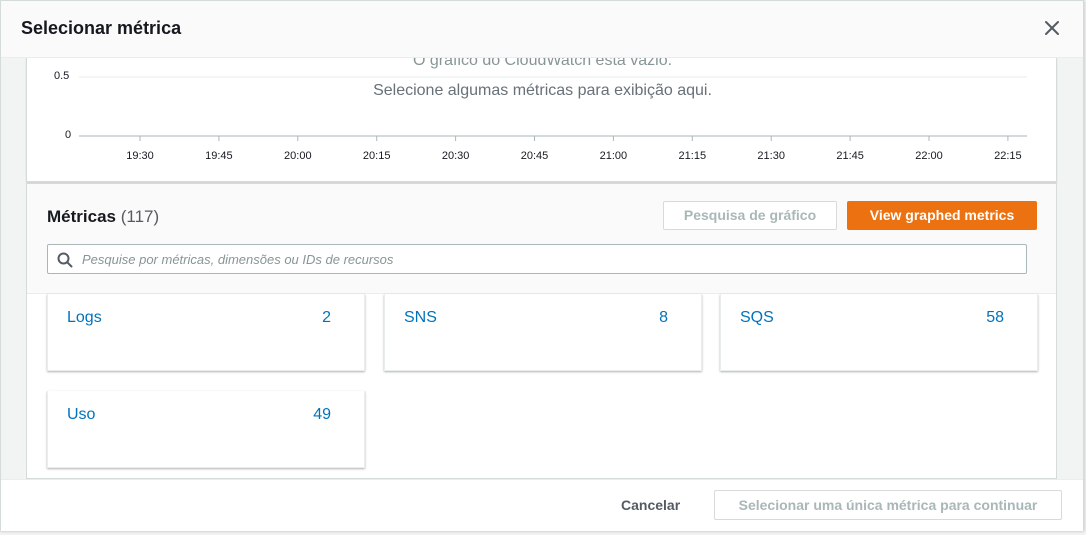  Describe the element at coordinates (929, 156) in the screenshot. I see `x-tick-label: 22:00` at that location.